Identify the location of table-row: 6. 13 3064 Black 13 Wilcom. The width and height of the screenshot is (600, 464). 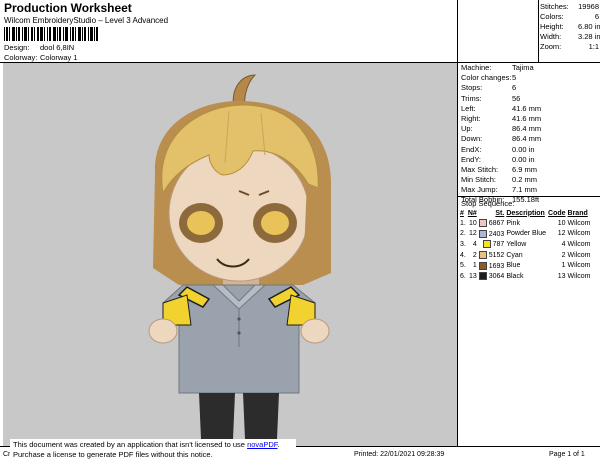
(525, 276).